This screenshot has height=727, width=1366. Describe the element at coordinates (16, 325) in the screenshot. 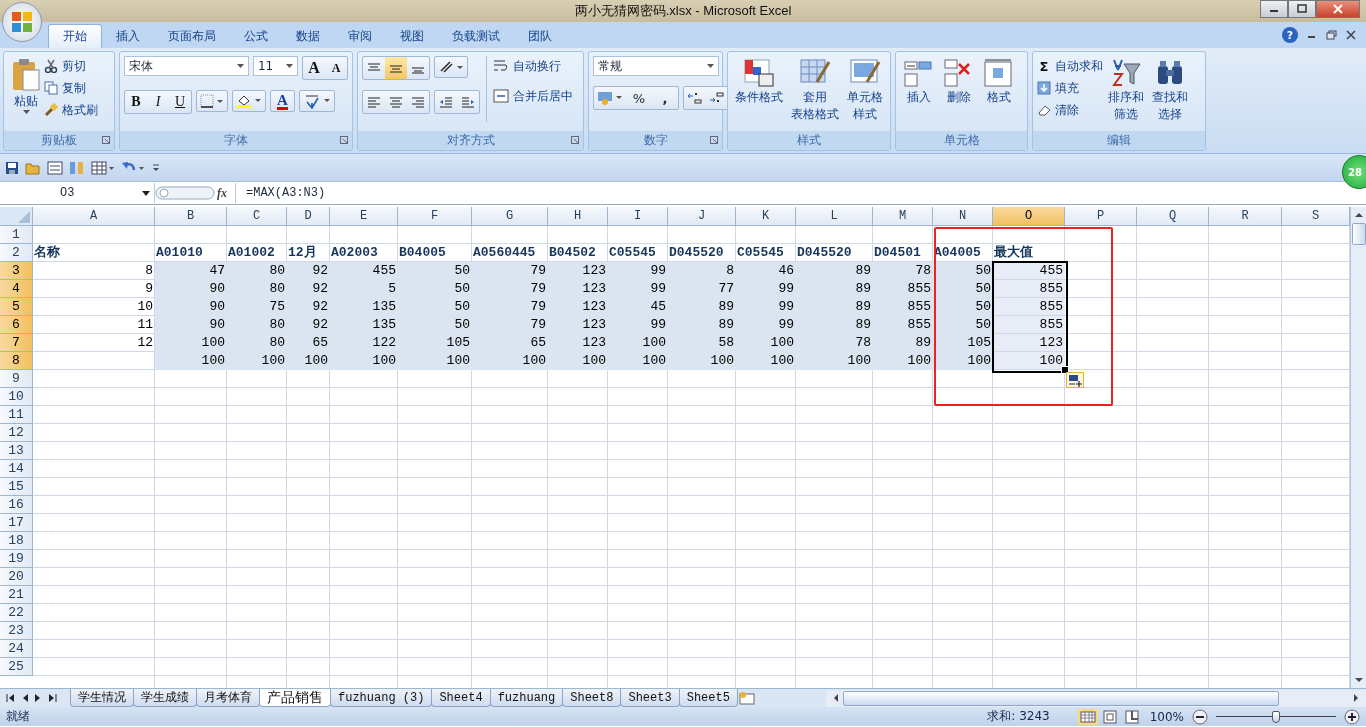

I see `row-header: 6` at that location.